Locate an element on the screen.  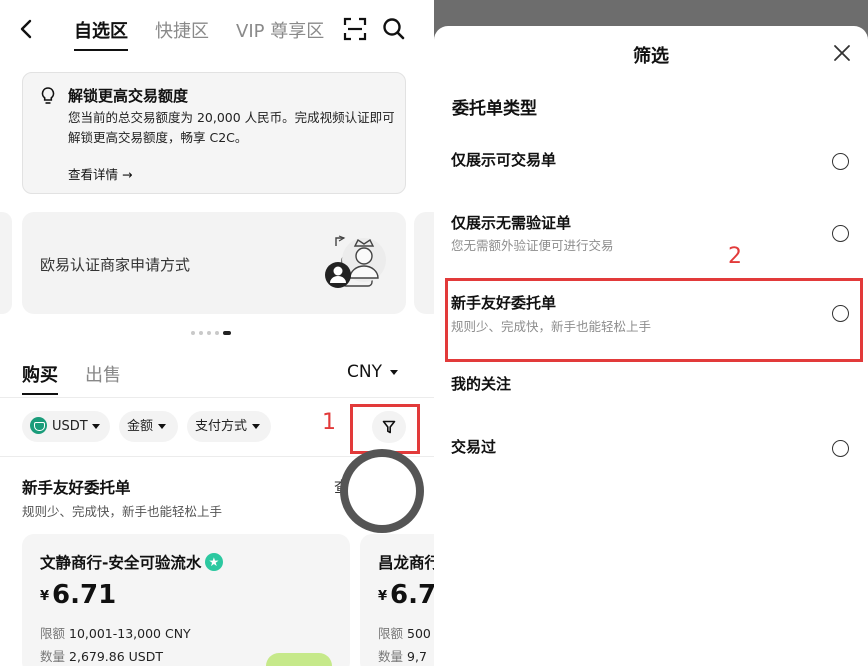
merchant-name: 文静商行-安全可验流水 is located at coordinates (132, 562).